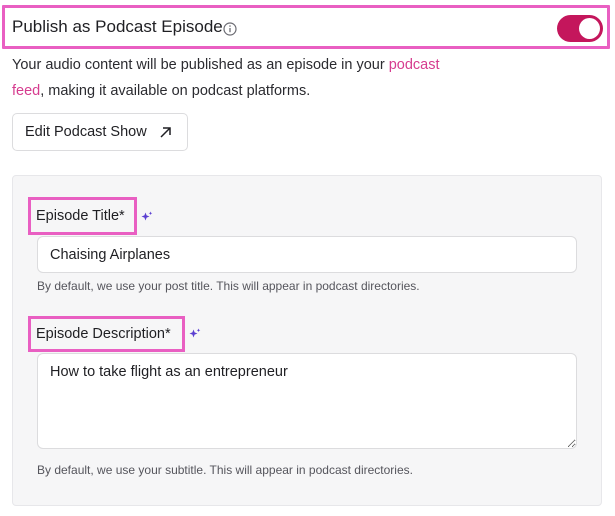 Image resolution: width=615 pixels, height=516 pixels. What do you see at coordinates (307, 254) in the screenshot?
I see `episode-title-input` at bounding box center [307, 254].